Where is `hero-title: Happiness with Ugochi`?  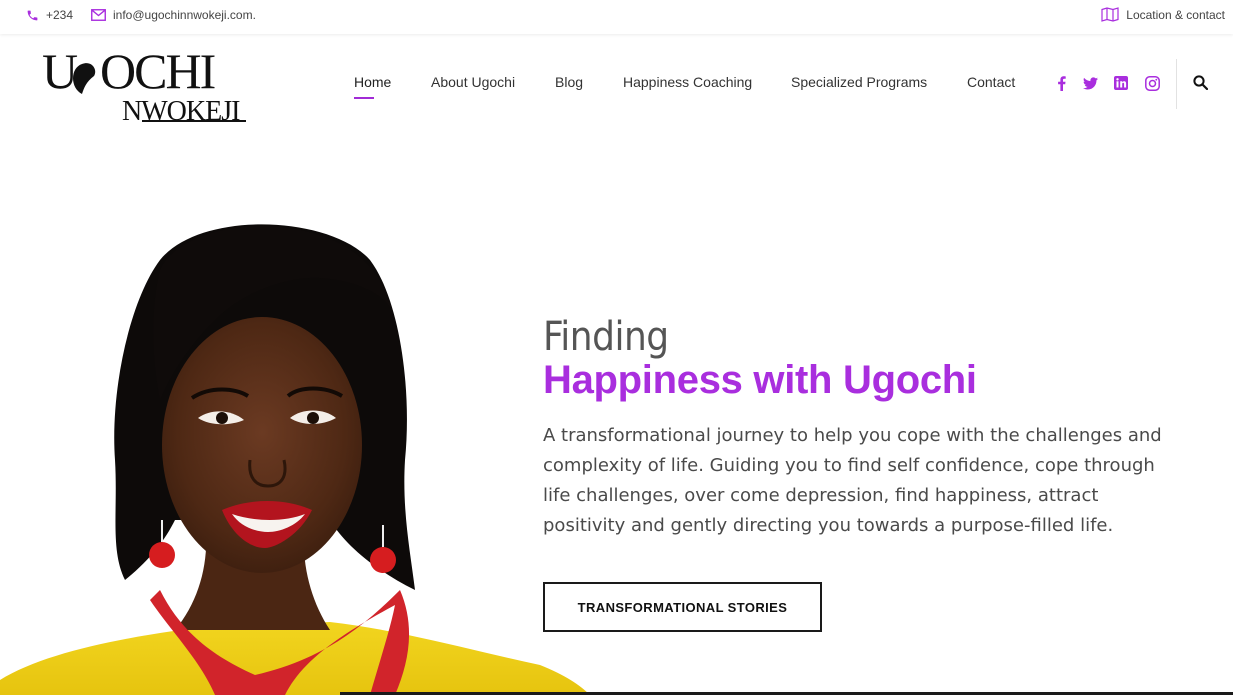 hero-title: Happiness with Ugochi is located at coordinates (760, 380).